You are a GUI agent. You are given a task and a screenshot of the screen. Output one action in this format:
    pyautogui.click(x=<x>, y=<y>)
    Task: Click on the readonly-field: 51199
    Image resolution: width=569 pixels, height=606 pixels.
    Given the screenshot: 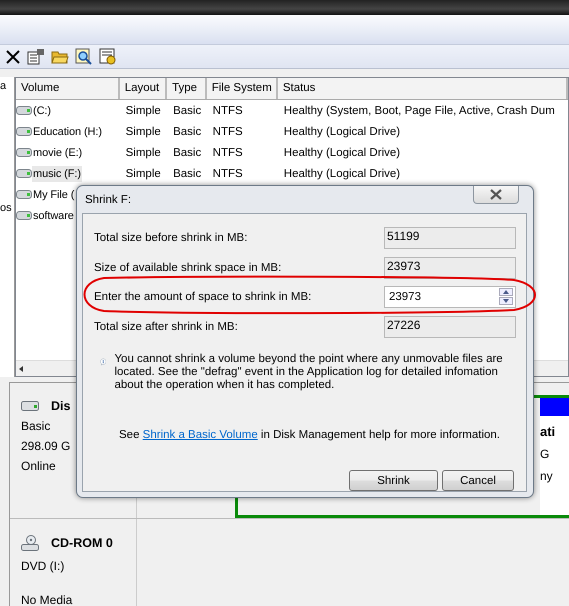 What is the action you would take?
    pyautogui.click(x=450, y=238)
    